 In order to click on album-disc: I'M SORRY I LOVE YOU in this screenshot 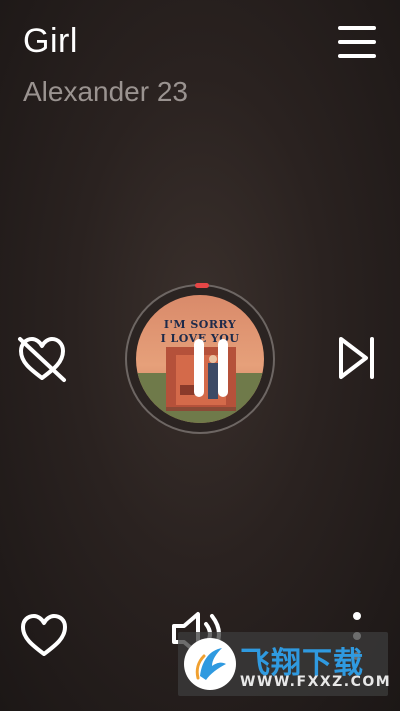, I will do `click(200, 359)`.